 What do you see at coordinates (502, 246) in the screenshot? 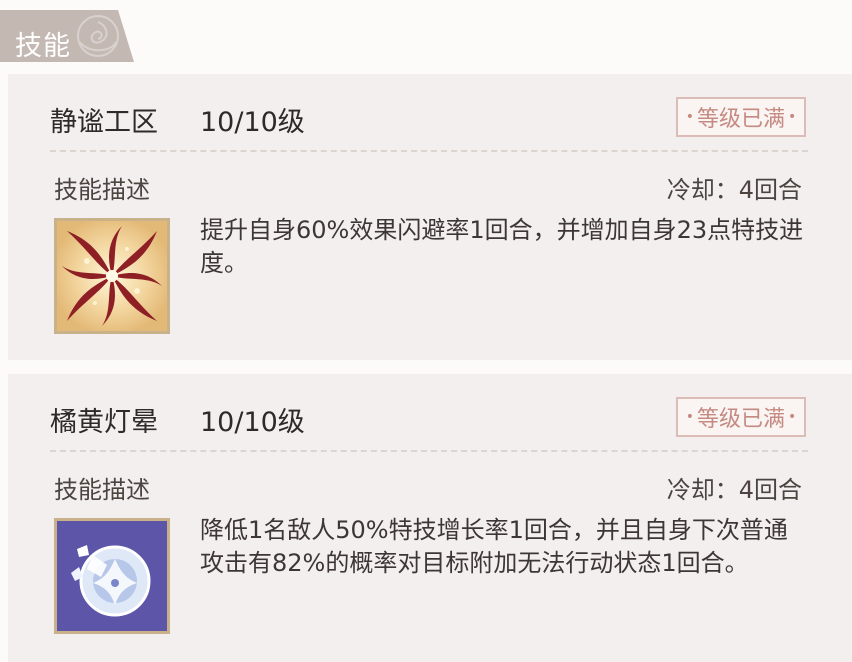
I see `skill-description: 提升自身60%效果闪避率1回合，并增加自身23点特技进度。` at bounding box center [502, 246].